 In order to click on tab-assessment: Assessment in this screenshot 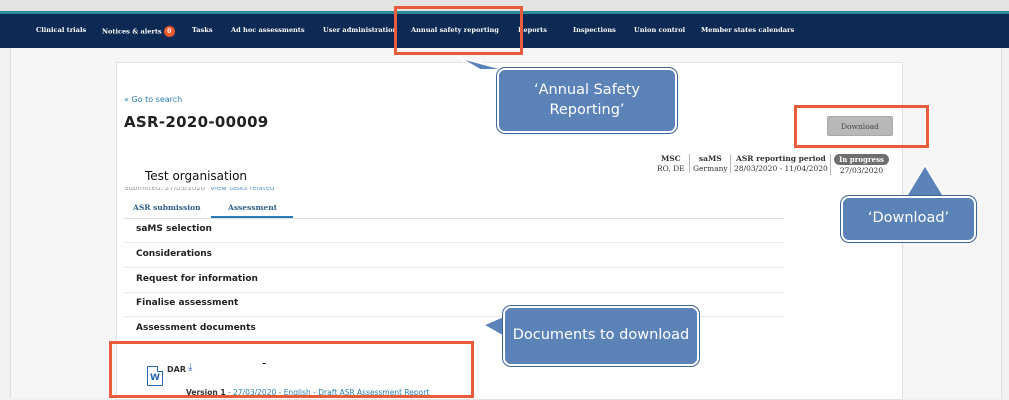, I will do `click(252, 207)`.